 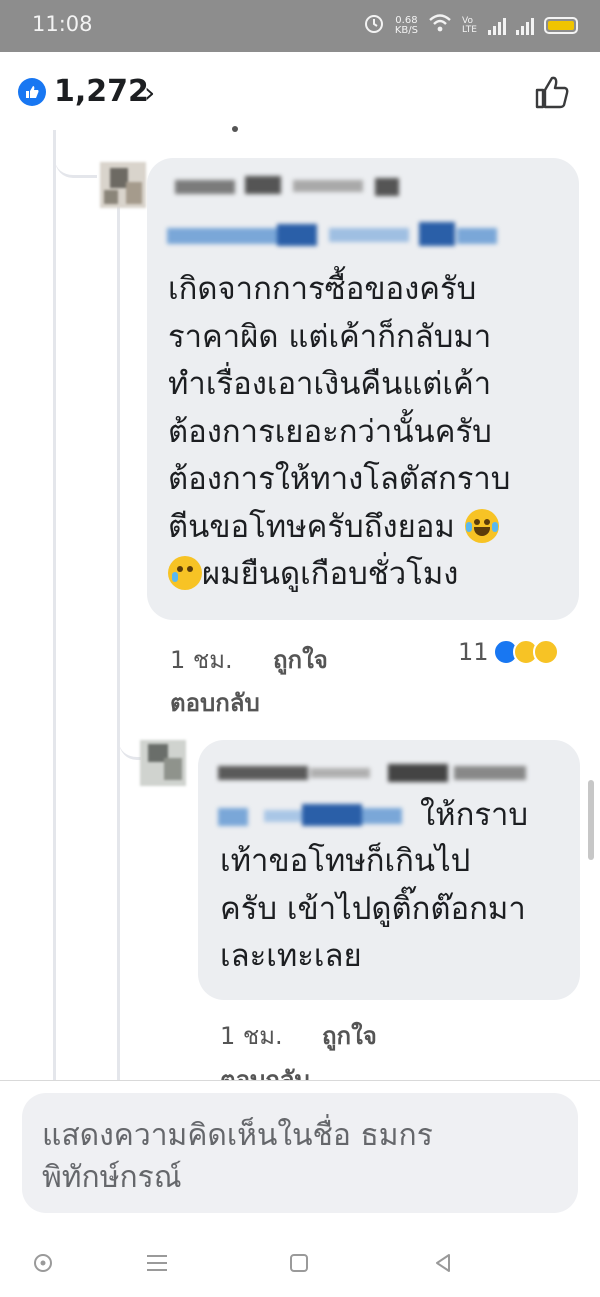 What do you see at coordinates (545, 652) in the screenshot?
I see `haha-reaction-icon` at bounding box center [545, 652].